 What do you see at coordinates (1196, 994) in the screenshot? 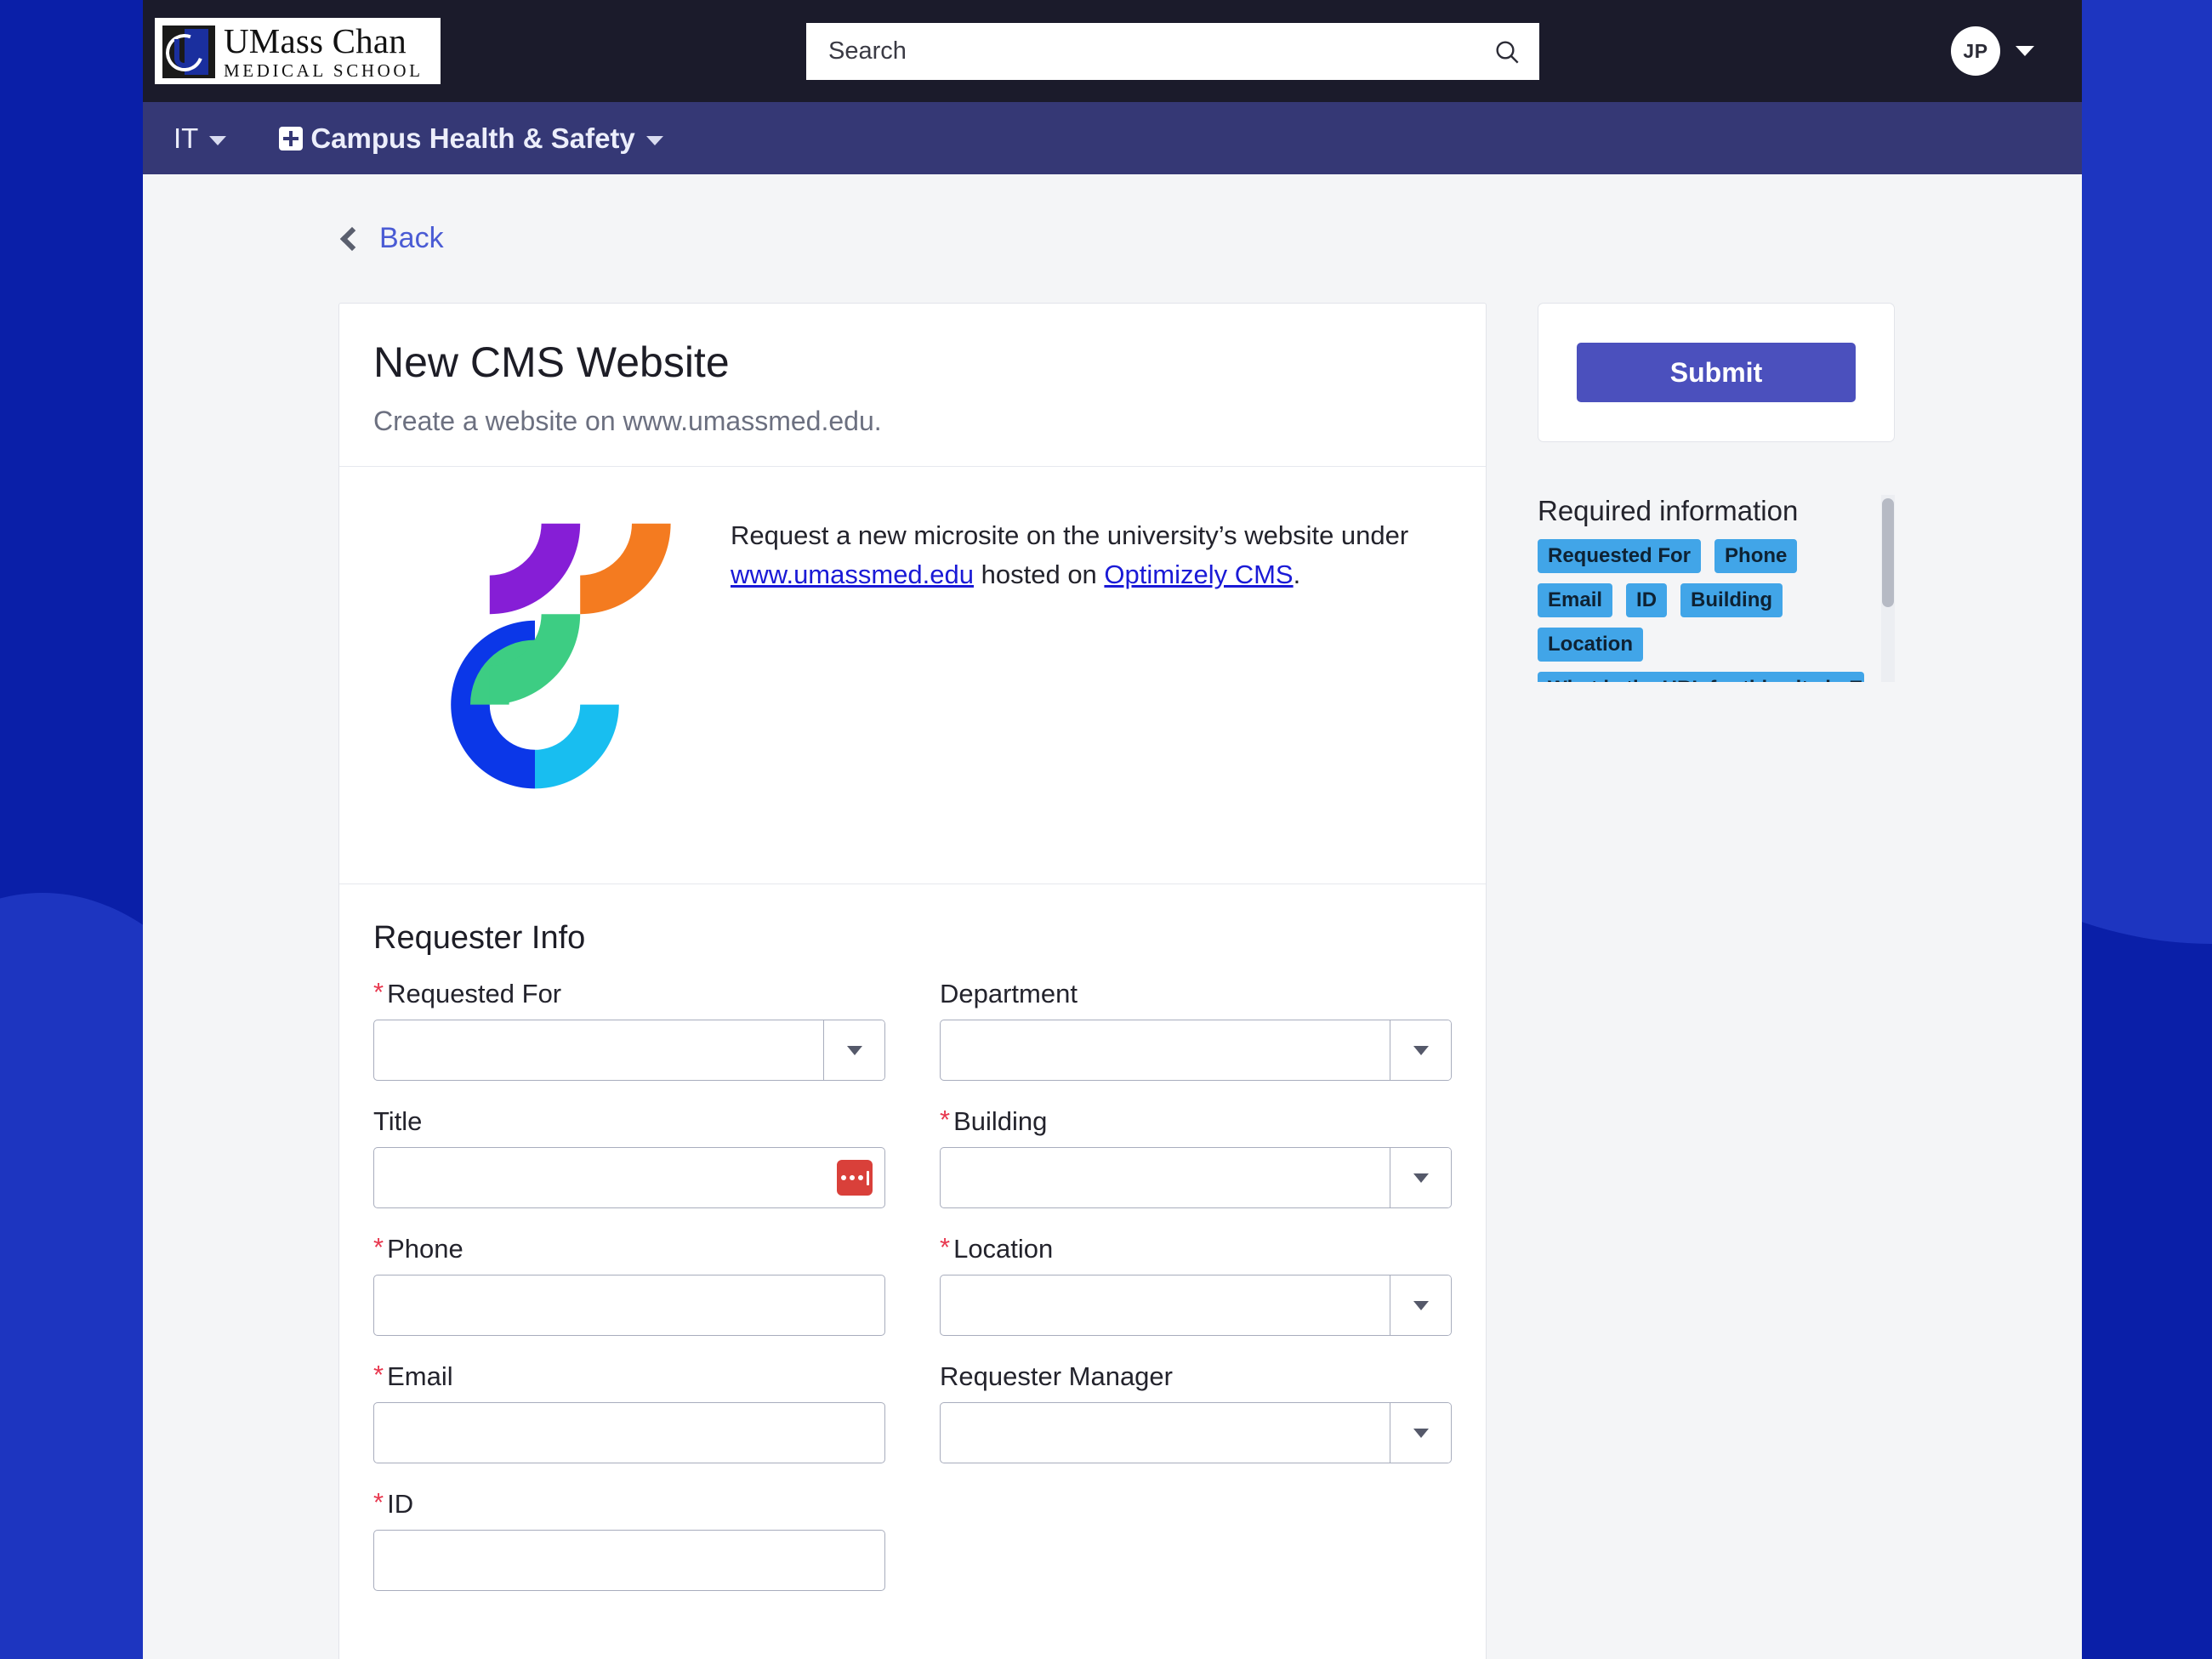
I see `field-label-department: Department` at bounding box center [1196, 994].